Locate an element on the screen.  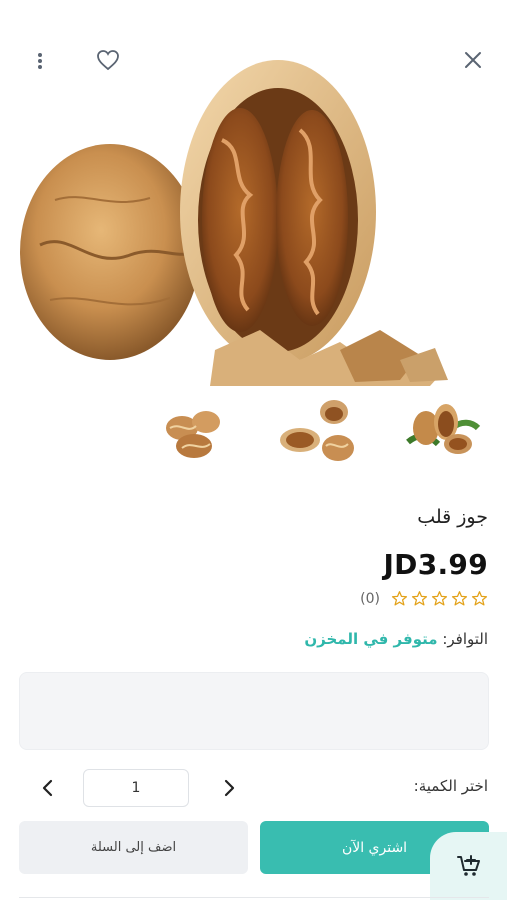
heart-icon is located at coordinates (108, 60).